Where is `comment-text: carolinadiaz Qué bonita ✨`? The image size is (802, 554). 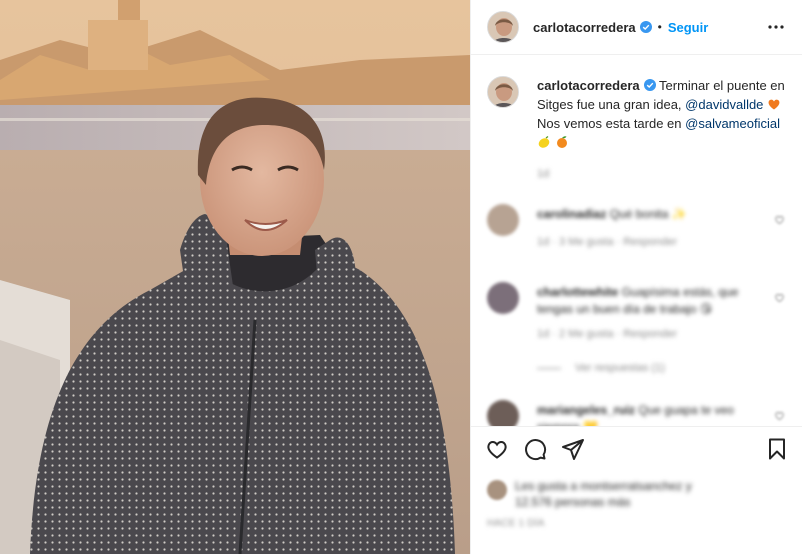
comment-text: carolinadiaz Qué bonita ✨ is located at coordinates (642, 214).